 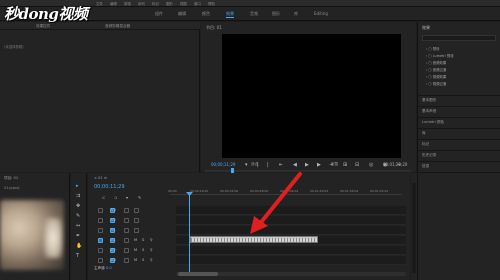 What do you see at coordinates (113, 3) in the screenshot?
I see `menu-edit: 编辑` at bounding box center [113, 3].